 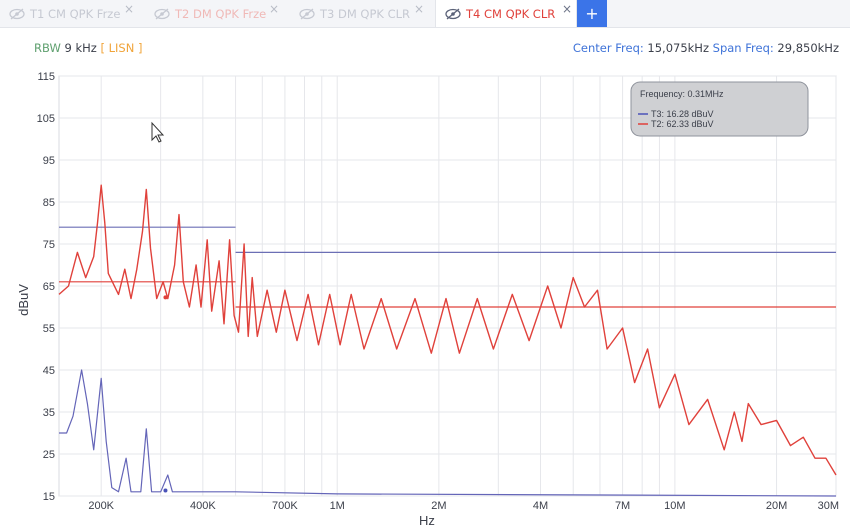 What do you see at coordinates (743, 48) in the screenshot?
I see `span-freq-label: Span Freq:` at bounding box center [743, 48].